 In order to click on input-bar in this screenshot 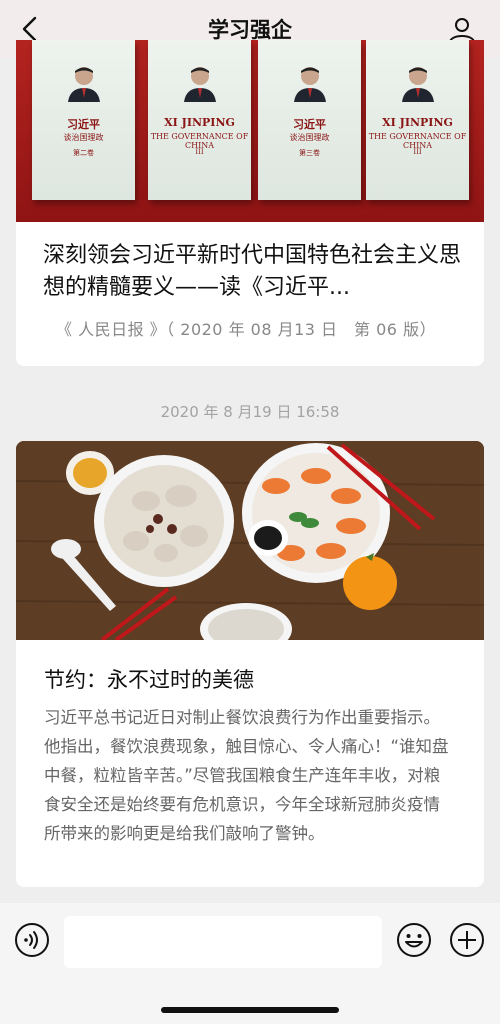, I will do `click(250, 963)`.